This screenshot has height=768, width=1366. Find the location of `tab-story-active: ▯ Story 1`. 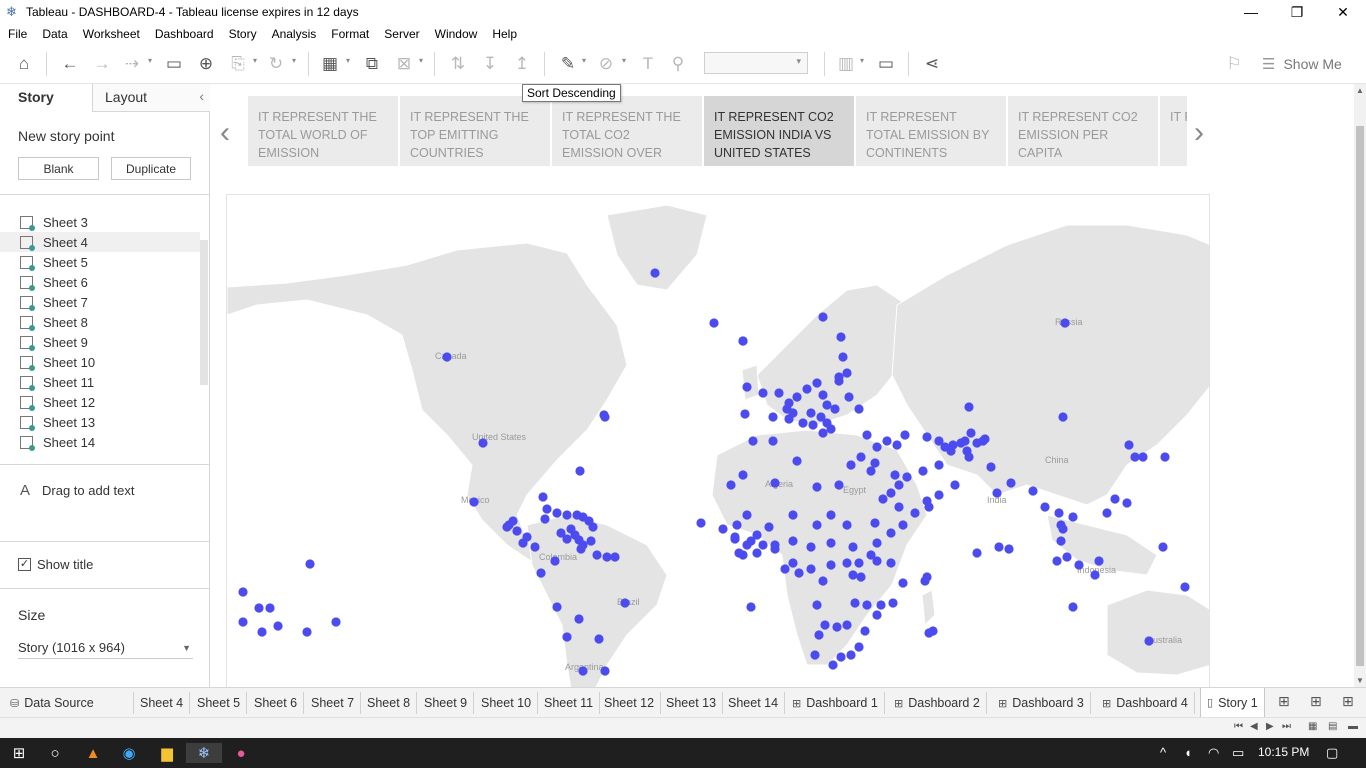

tab-story-active: ▯ Story 1 is located at coordinates (1232, 703).